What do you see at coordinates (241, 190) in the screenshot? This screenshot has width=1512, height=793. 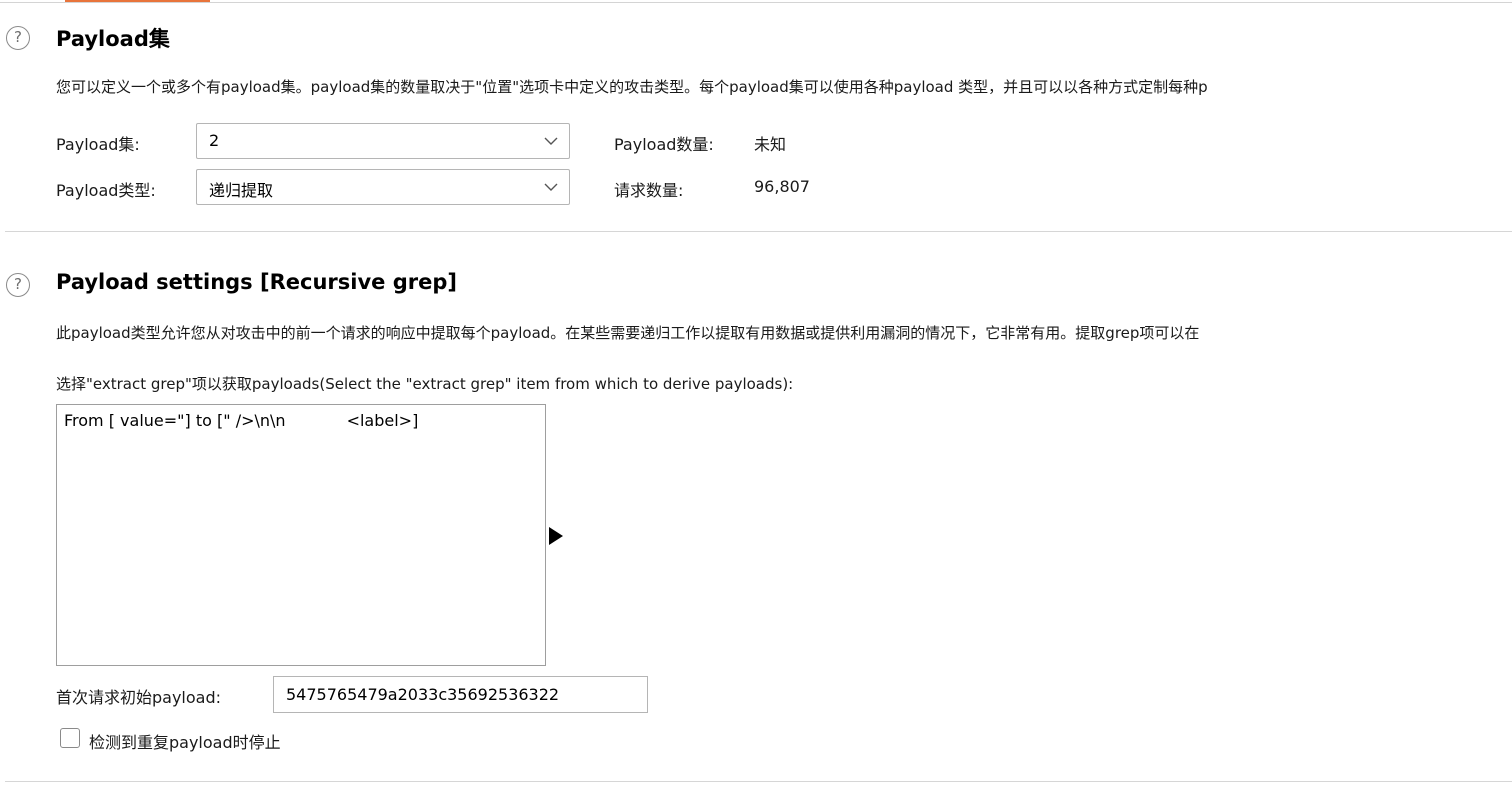 I see `payload-type-value: 递归提取` at bounding box center [241, 190].